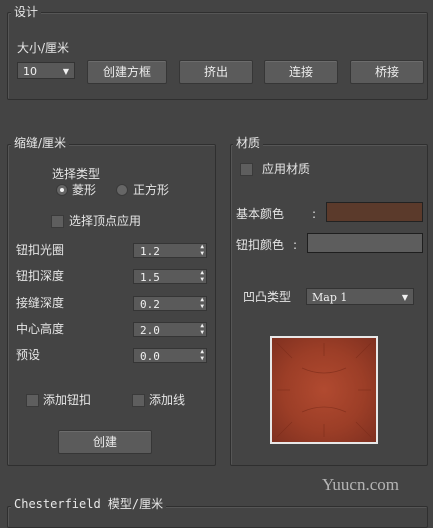 The width and height of the screenshot is (433, 528). What do you see at coordinates (216, 72) in the screenshot?
I see `extrude-button: 挤出` at bounding box center [216, 72].